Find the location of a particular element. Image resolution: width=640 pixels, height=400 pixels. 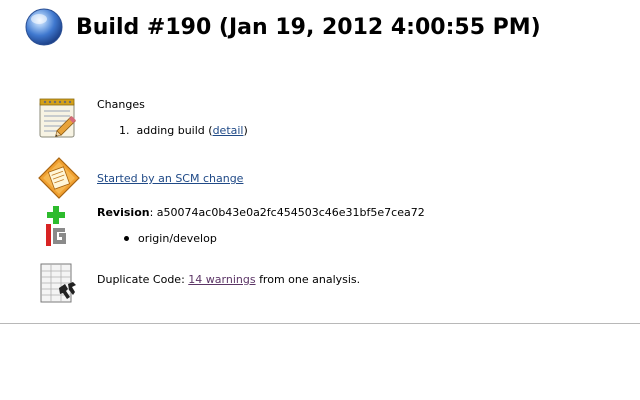

changes-heading: Changes is located at coordinates (121, 104).